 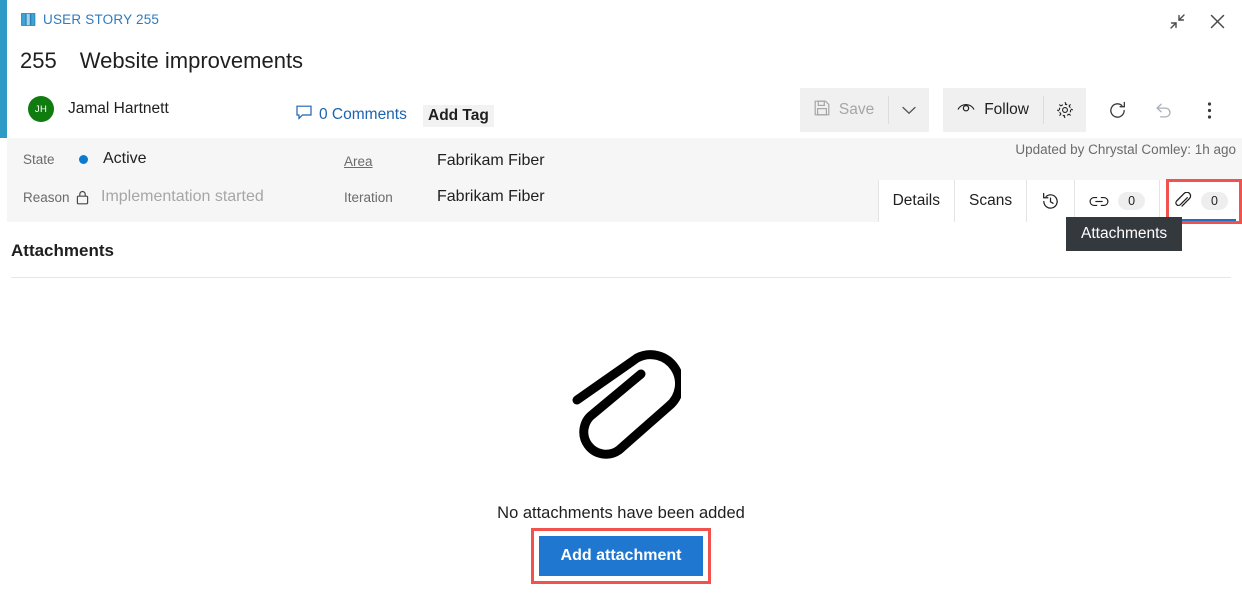 I want to click on book-icon, so click(x=28, y=19).